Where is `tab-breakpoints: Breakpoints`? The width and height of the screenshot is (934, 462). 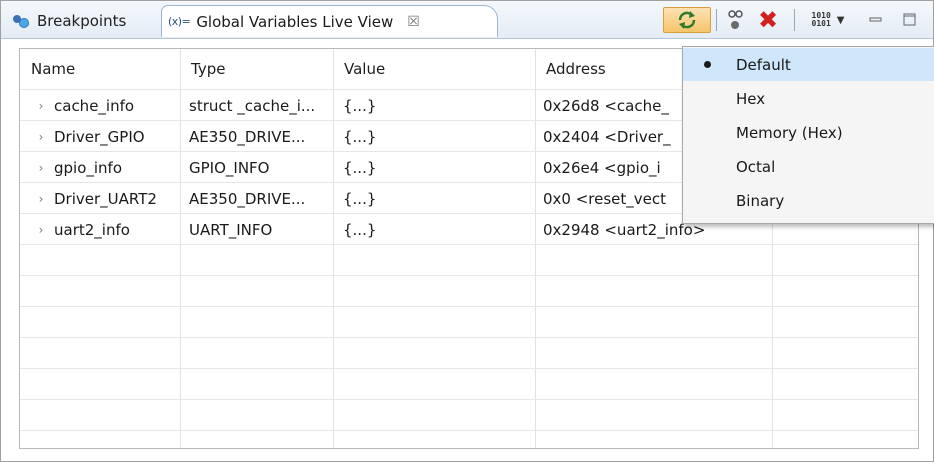
tab-breakpoints: Breakpoints is located at coordinates (82, 21).